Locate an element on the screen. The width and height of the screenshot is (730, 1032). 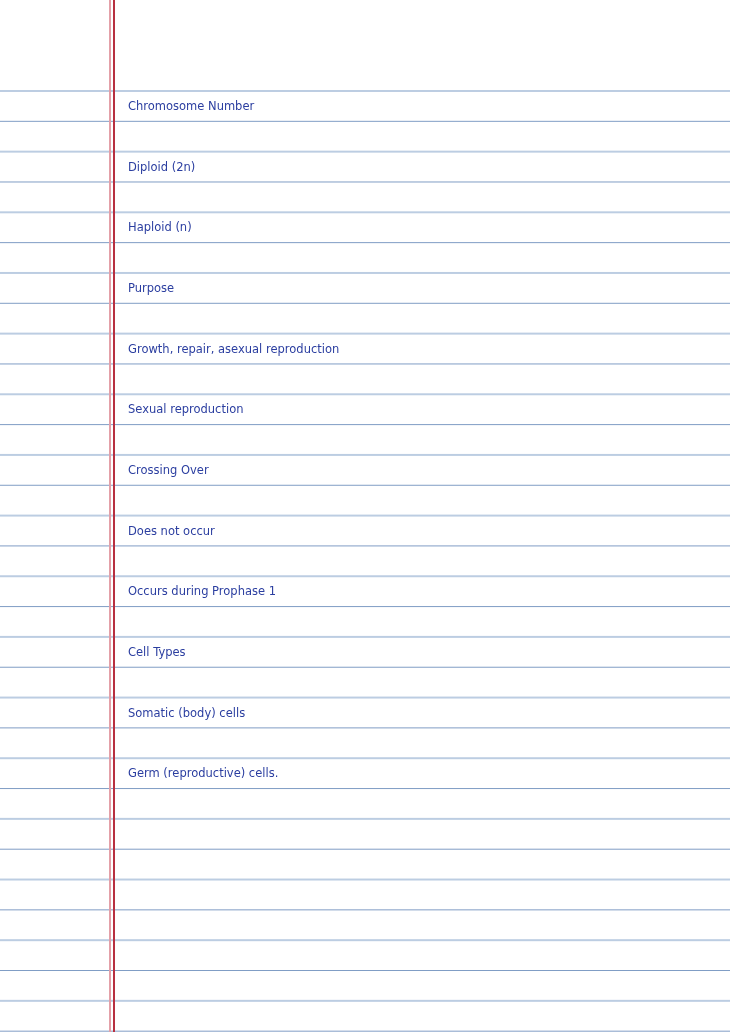
note-text: Somatic (body) cells is located at coordinates (187, 713).